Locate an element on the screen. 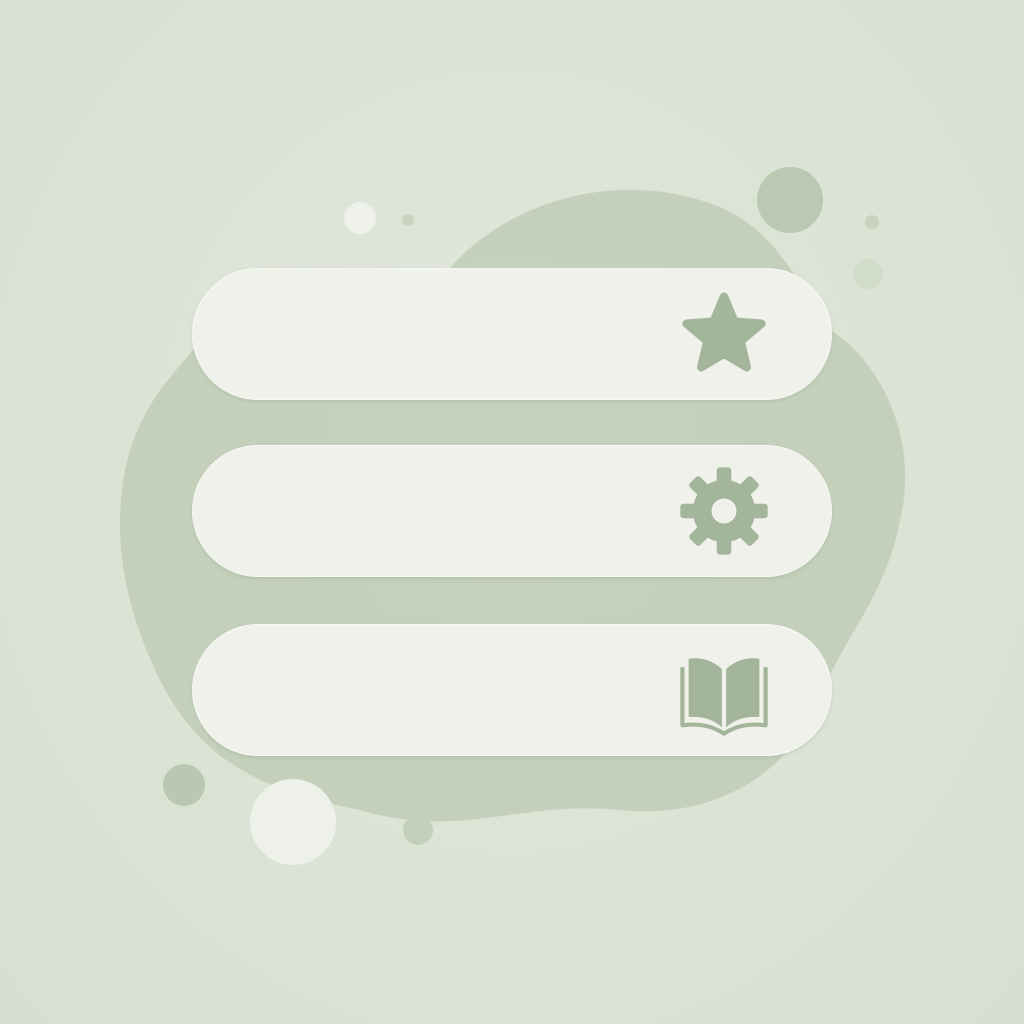  open-book-icon is located at coordinates (724, 690).